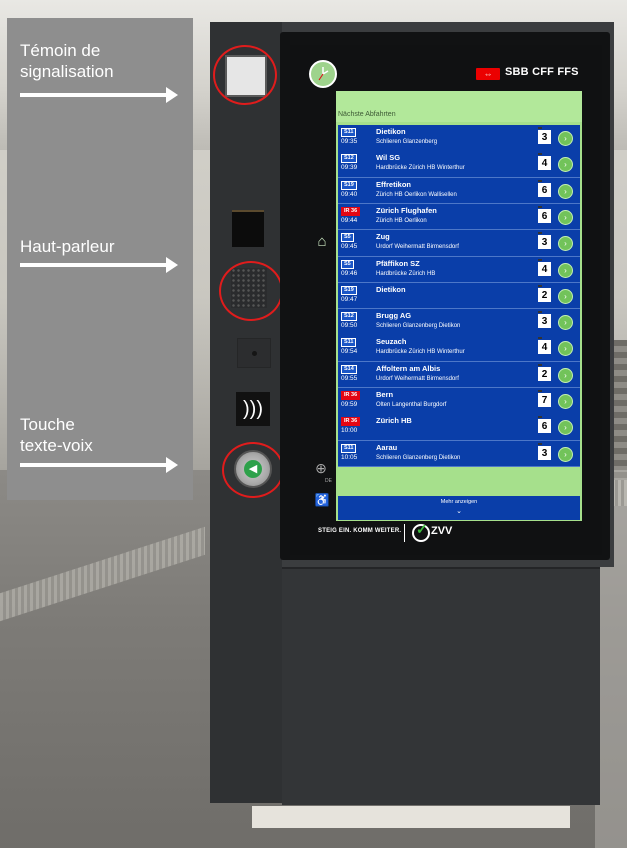 Image resolution: width=627 pixels, height=848 pixels. Describe the element at coordinates (349, 159) in the screenshot. I see `line-badge: S12` at that location.